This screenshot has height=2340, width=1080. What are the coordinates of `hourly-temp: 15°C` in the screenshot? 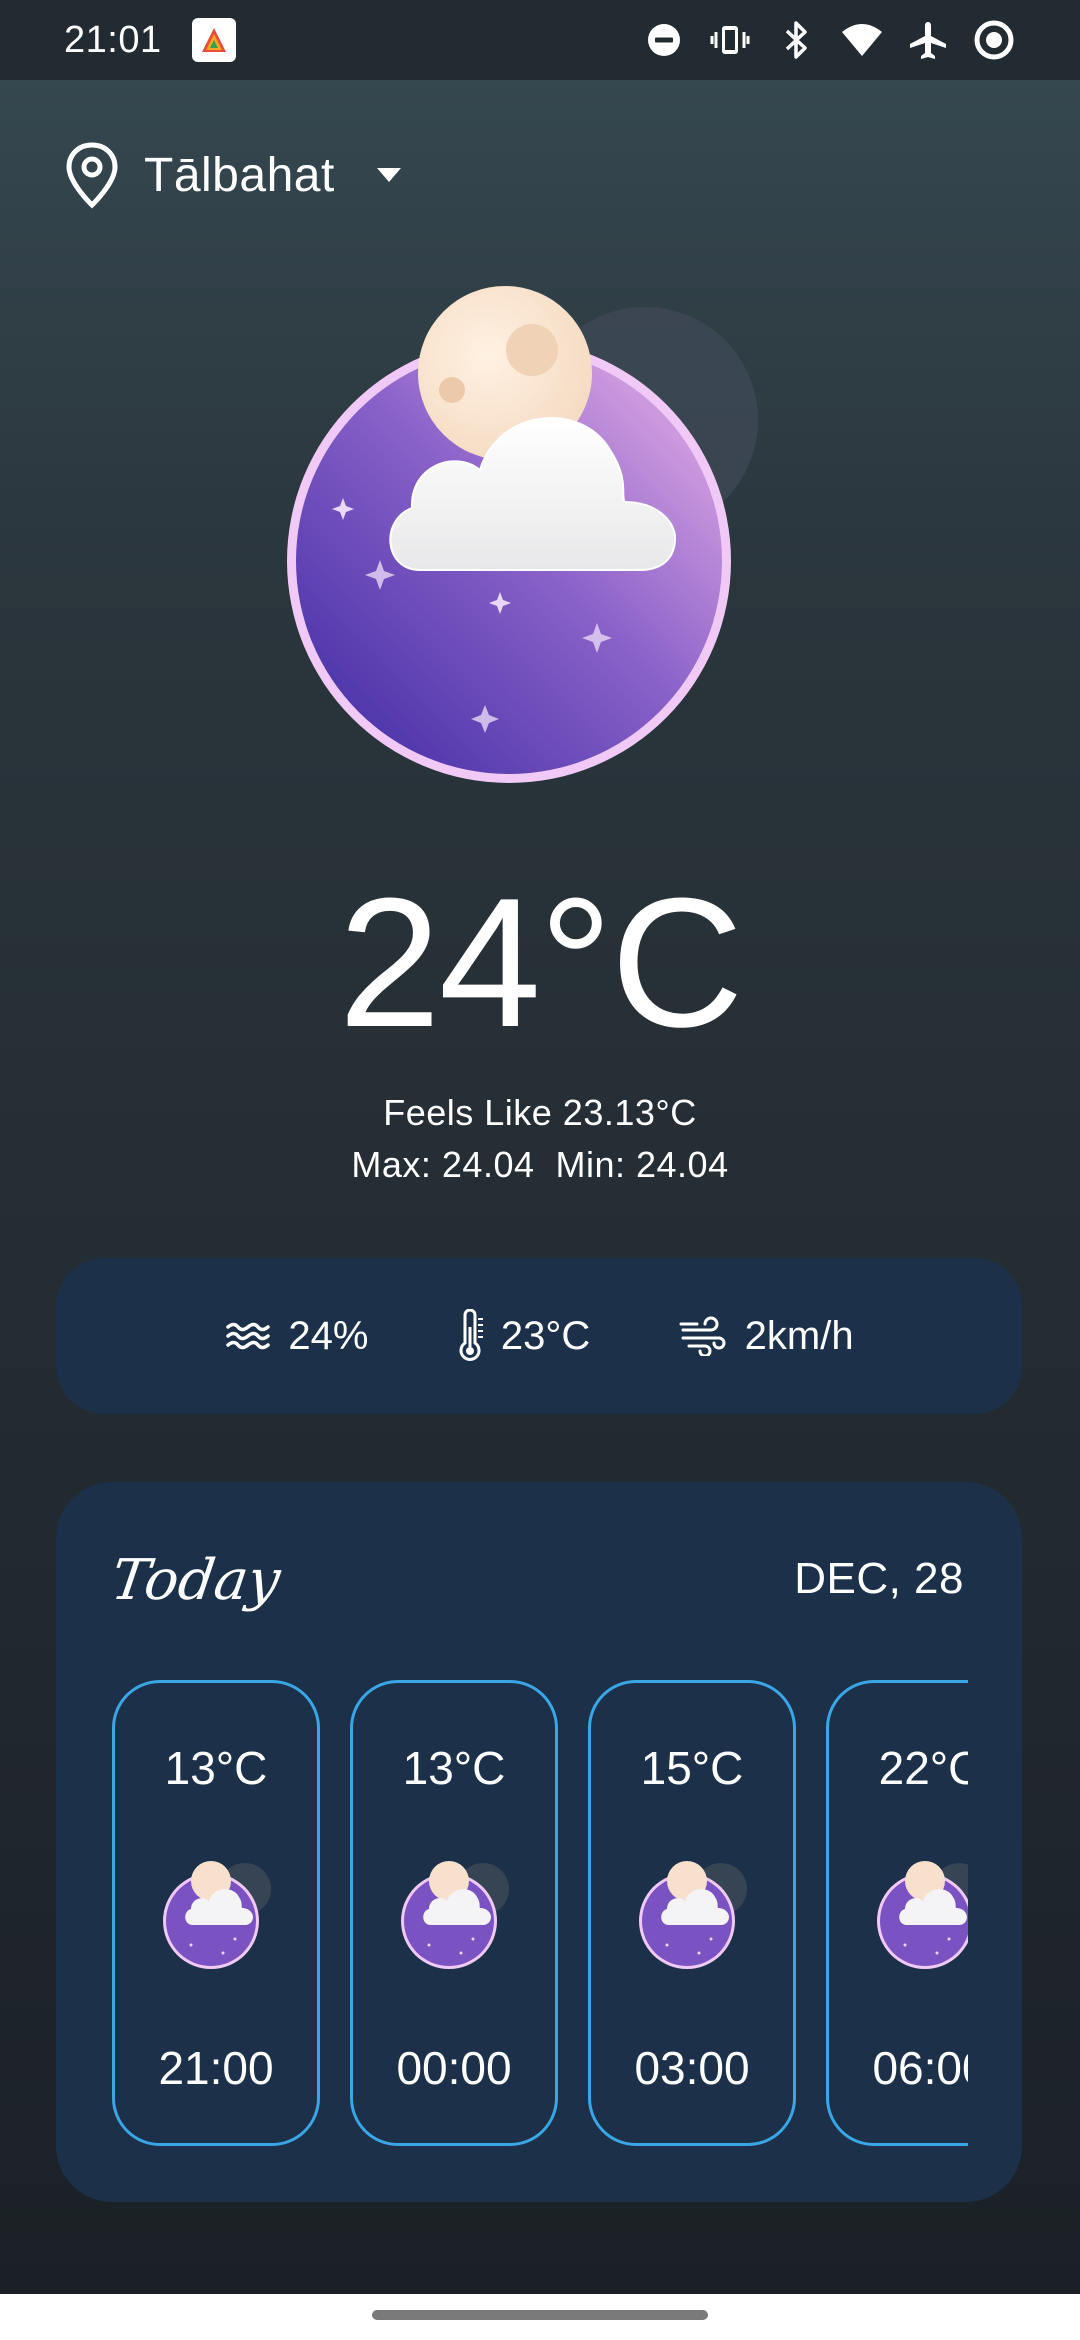 It's located at (692, 1768).